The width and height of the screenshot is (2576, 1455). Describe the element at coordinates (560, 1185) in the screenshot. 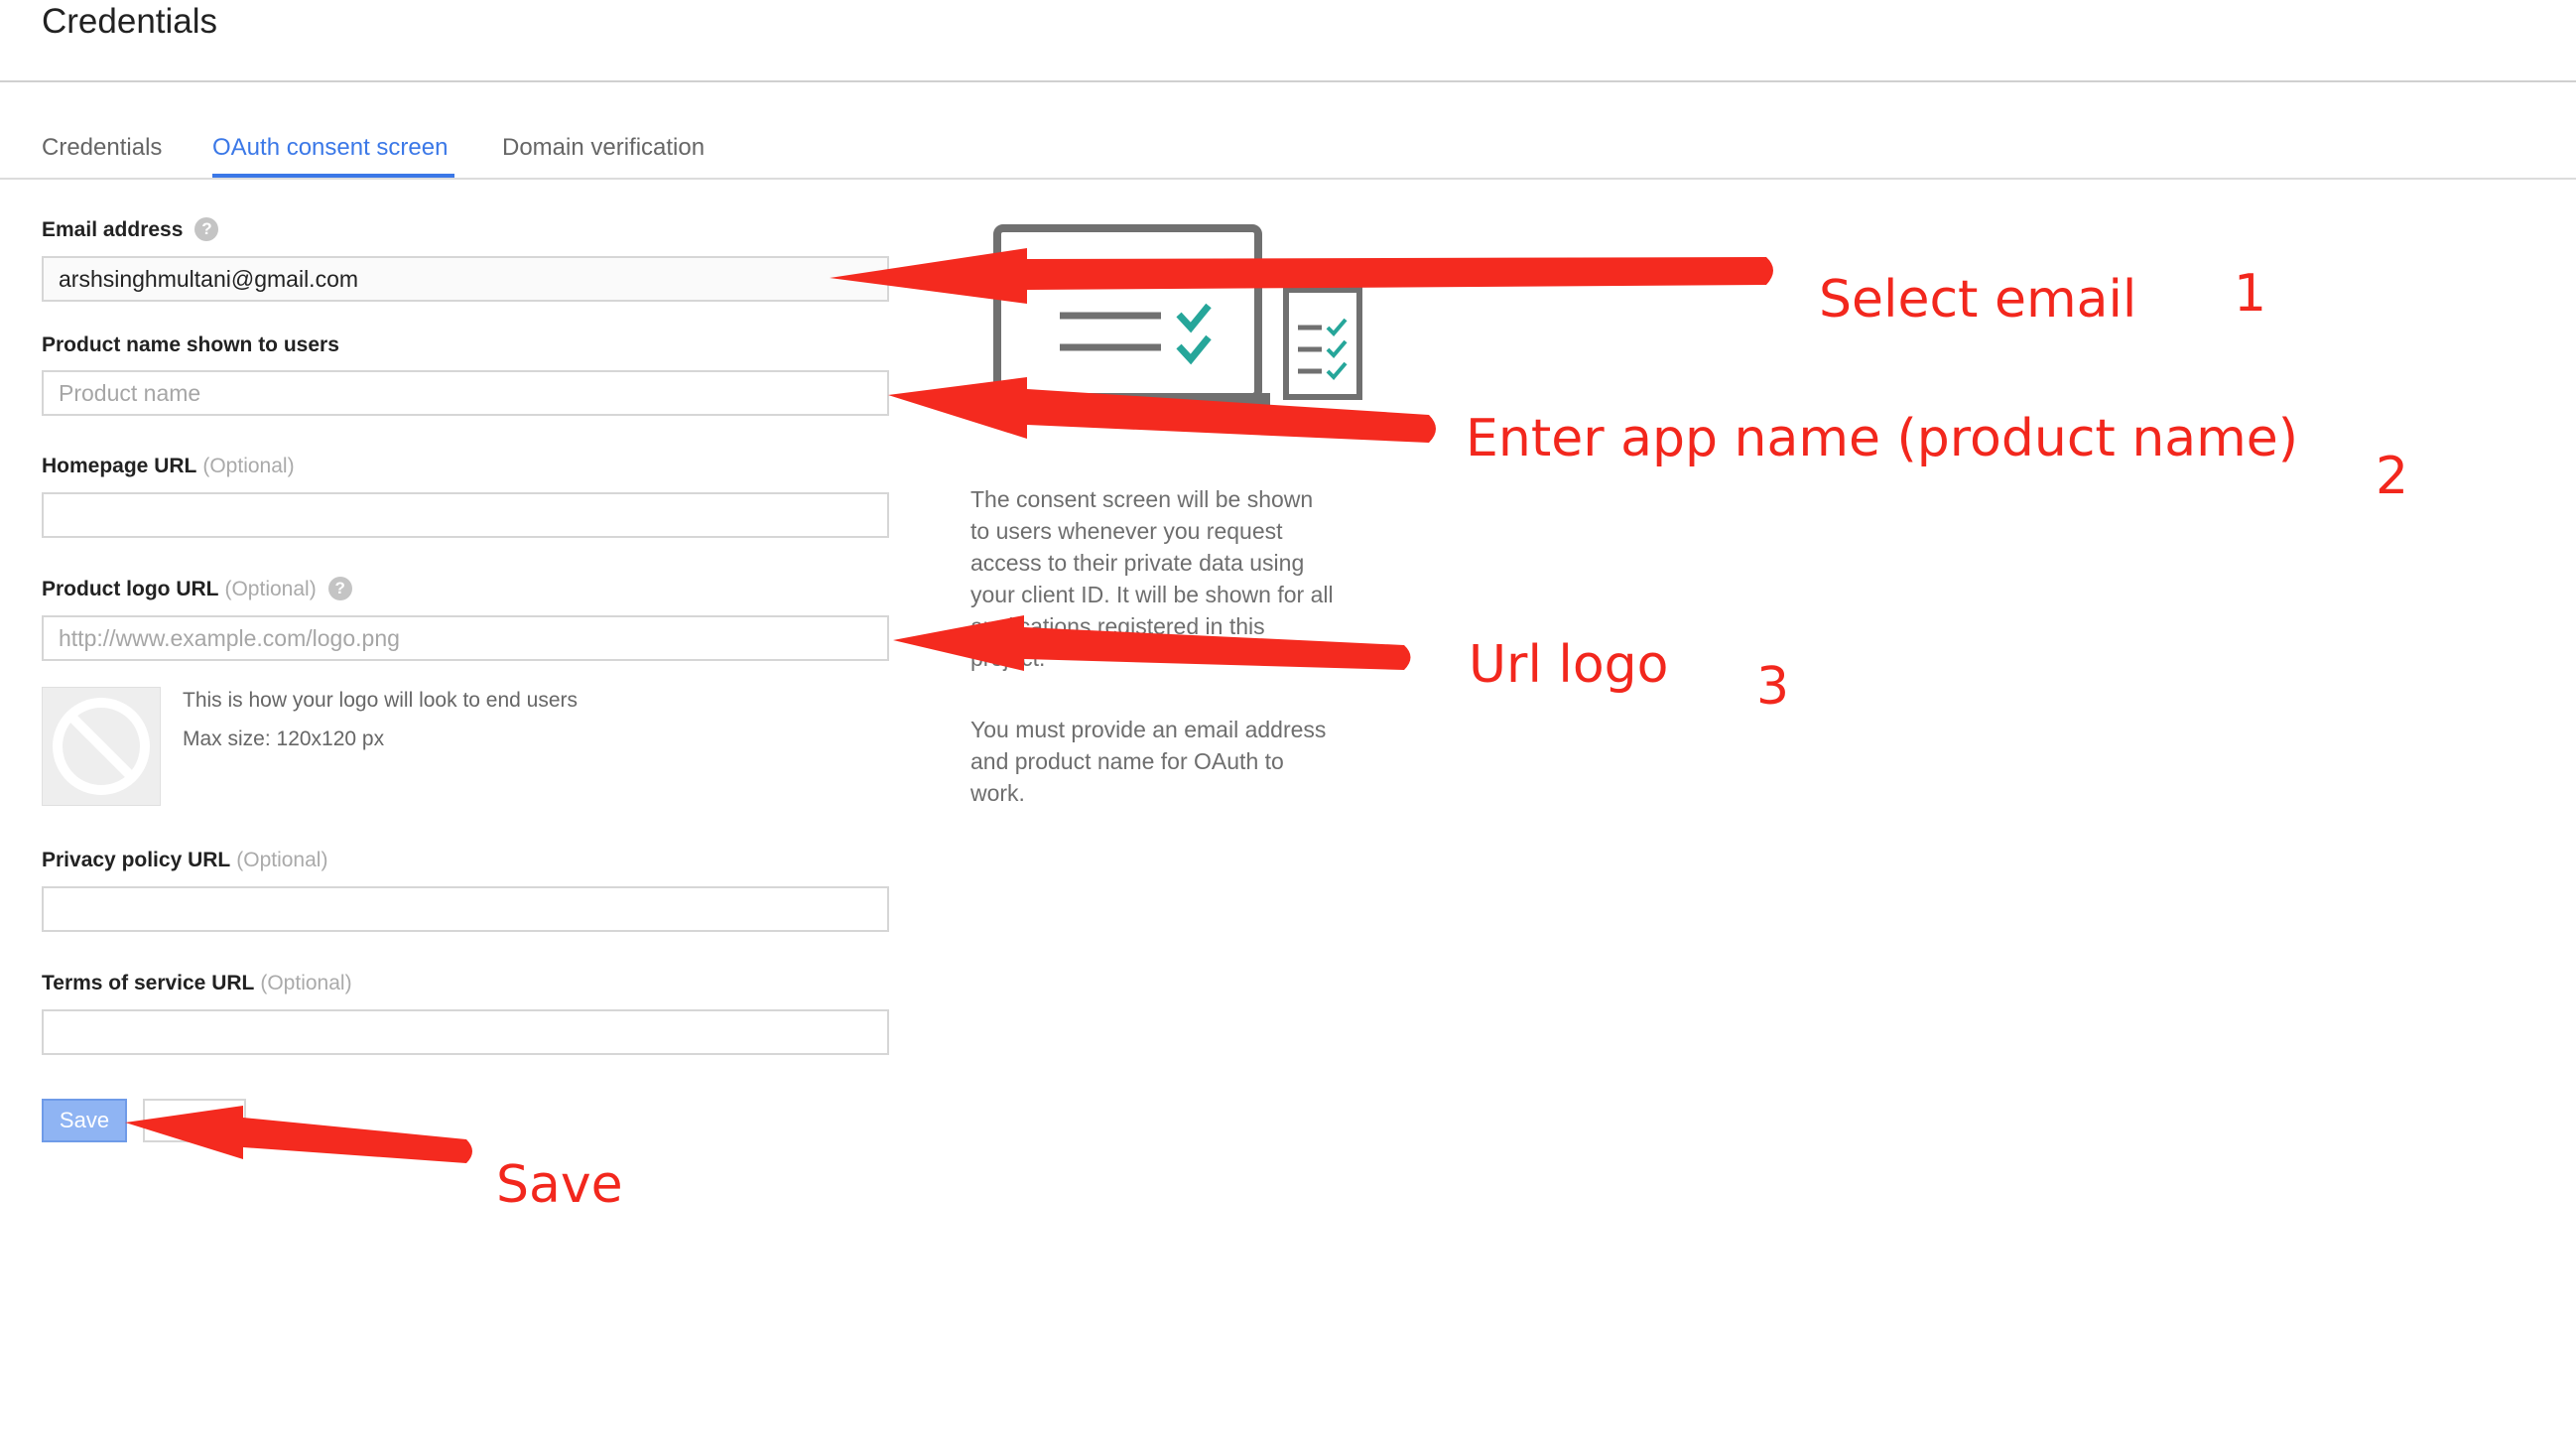

I see `annotation-save: Save` at that location.